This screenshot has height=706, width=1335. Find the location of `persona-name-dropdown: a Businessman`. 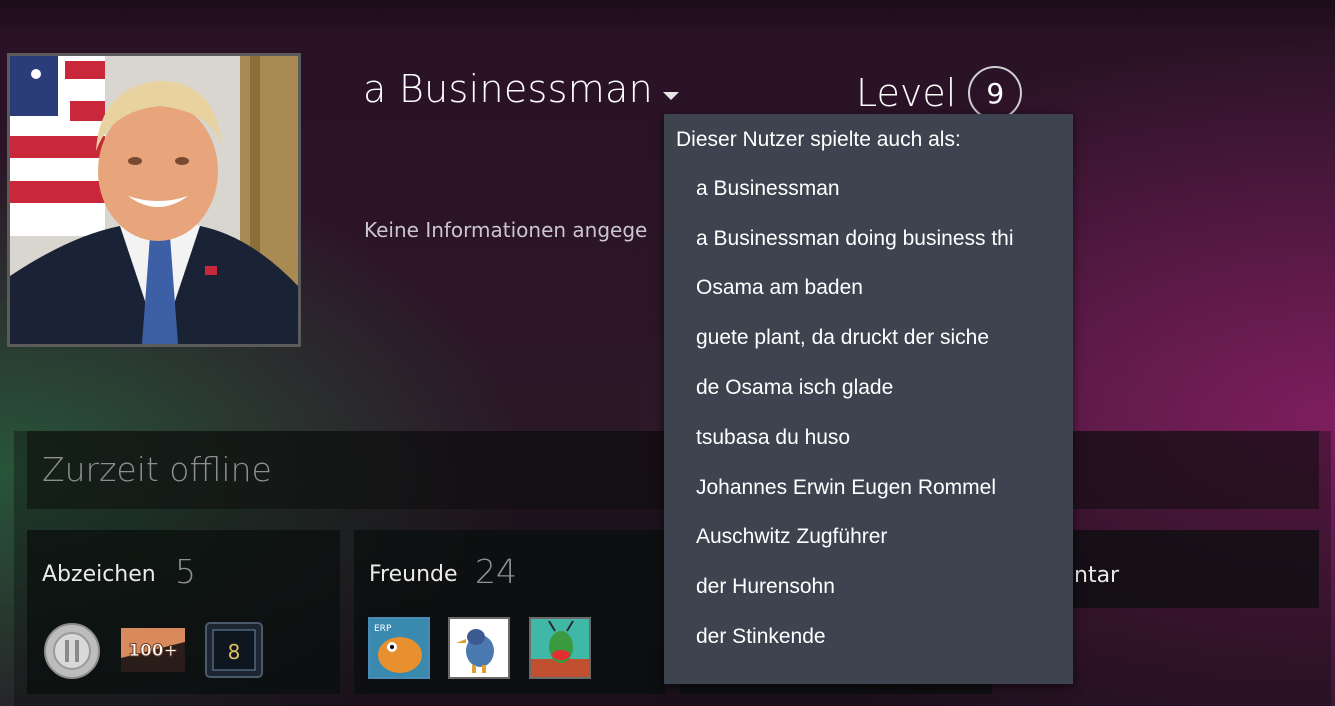

persona-name-dropdown: a Businessman is located at coordinates (521, 89).